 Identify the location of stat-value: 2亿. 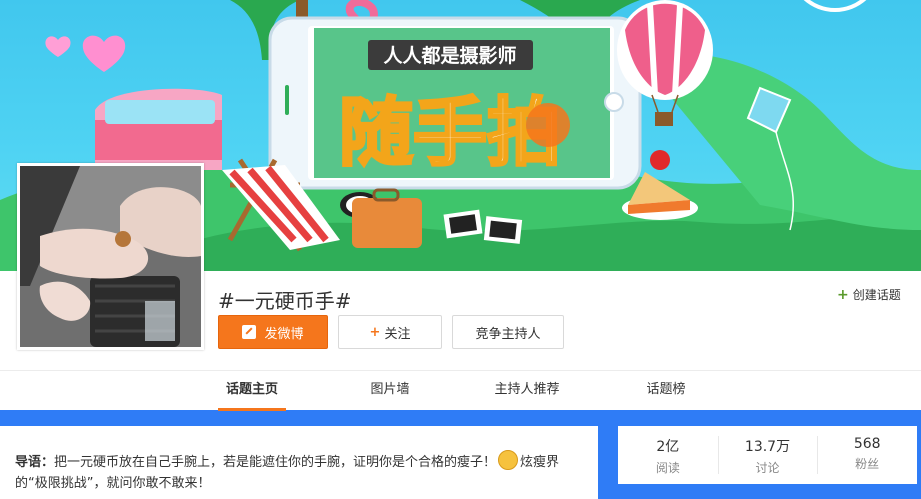
(668, 447).